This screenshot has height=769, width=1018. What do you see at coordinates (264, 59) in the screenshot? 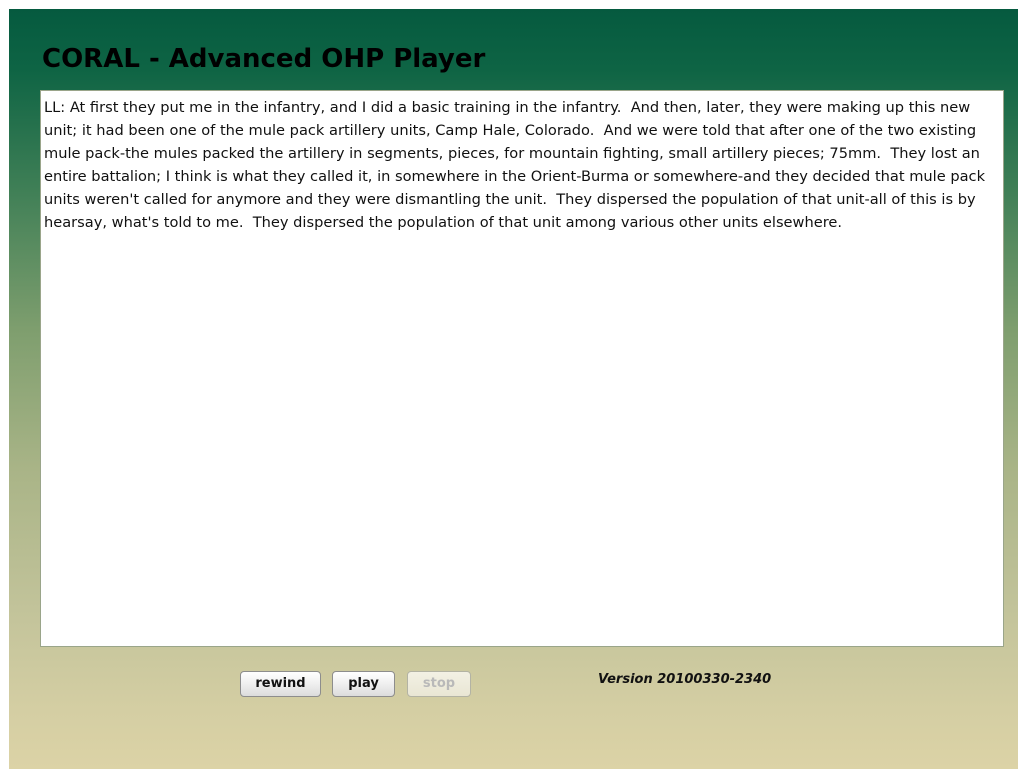
I see `app-title: CORAL - Advanced OHP Player` at bounding box center [264, 59].